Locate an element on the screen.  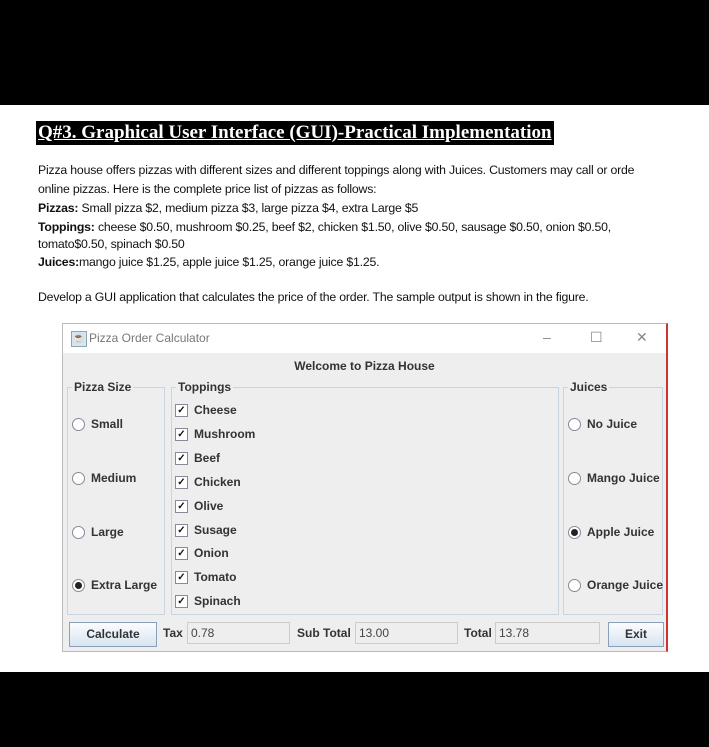
radio-mango-juice: Mango Juice is located at coordinates (614, 478).